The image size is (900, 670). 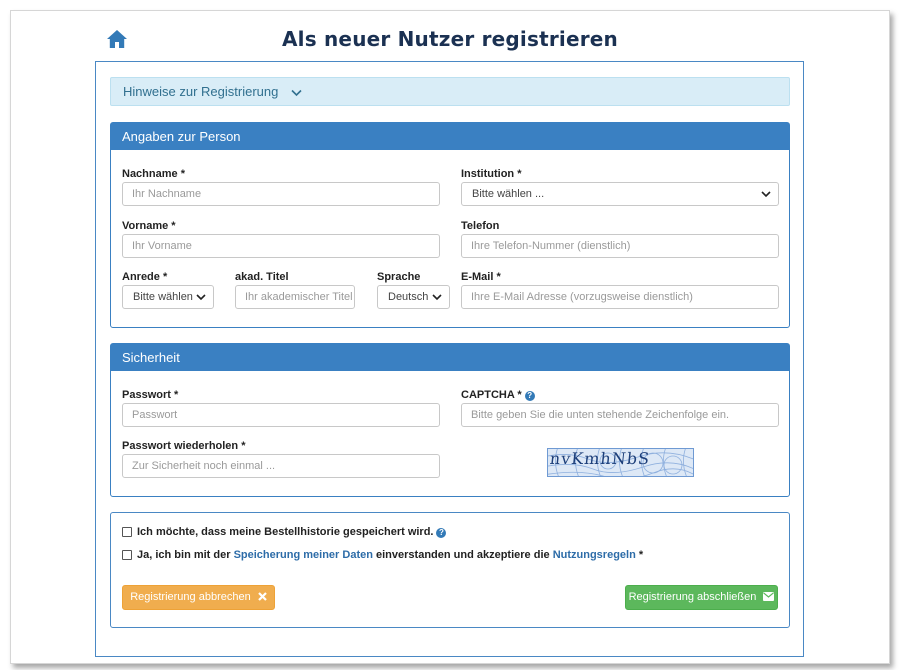 I want to click on sprache-selected: Deutsch, so click(x=408, y=297).